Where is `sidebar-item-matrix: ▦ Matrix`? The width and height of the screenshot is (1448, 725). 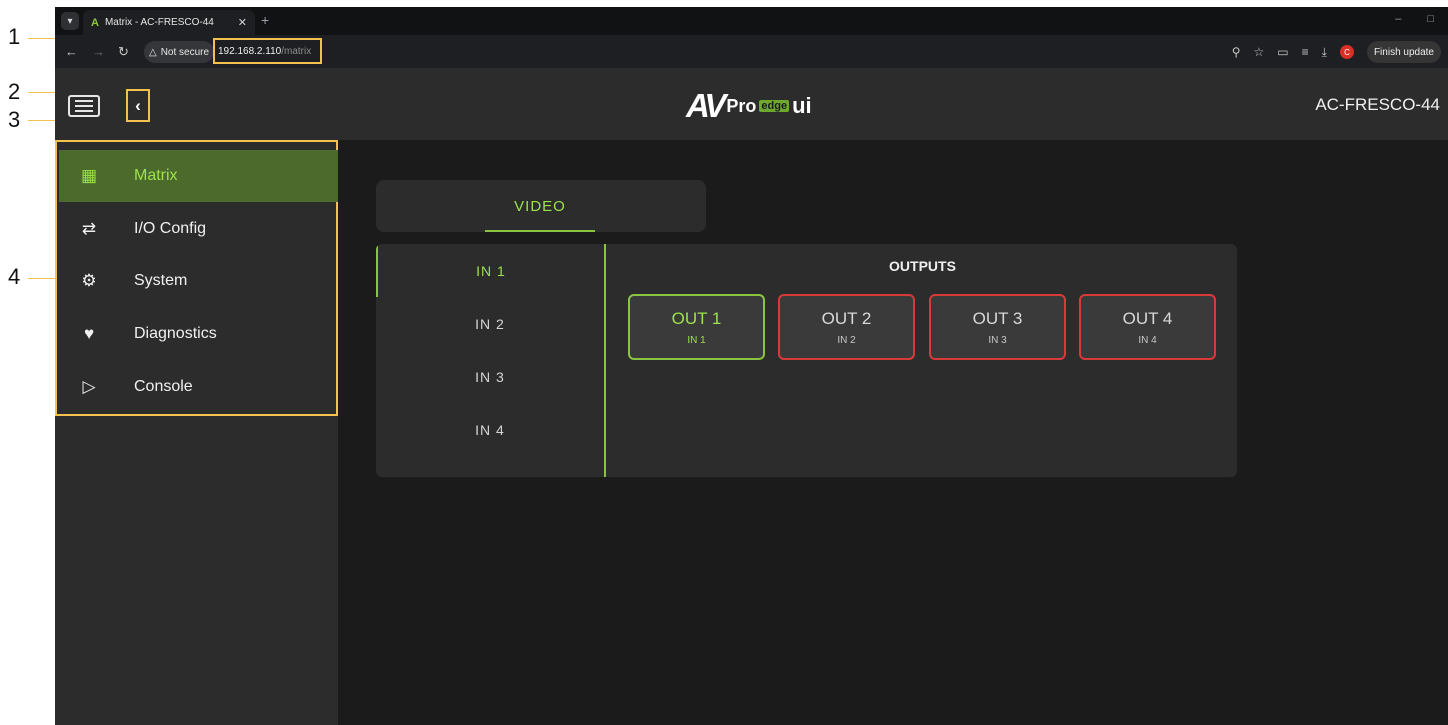 sidebar-item-matrix: ▦ Matrix is located at coordinates (198, 176).